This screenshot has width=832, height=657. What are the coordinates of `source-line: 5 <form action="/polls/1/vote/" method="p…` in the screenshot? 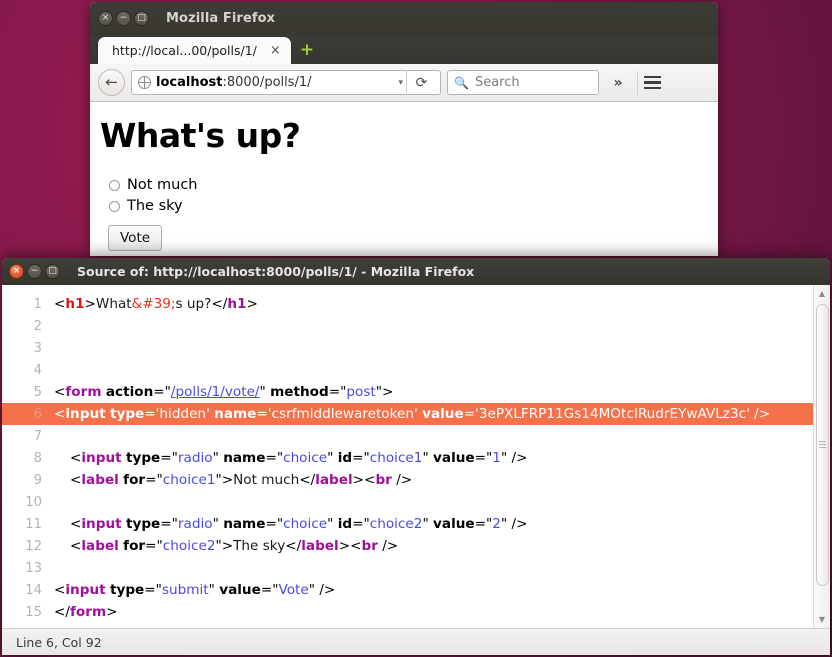 It's located at (407, 392).